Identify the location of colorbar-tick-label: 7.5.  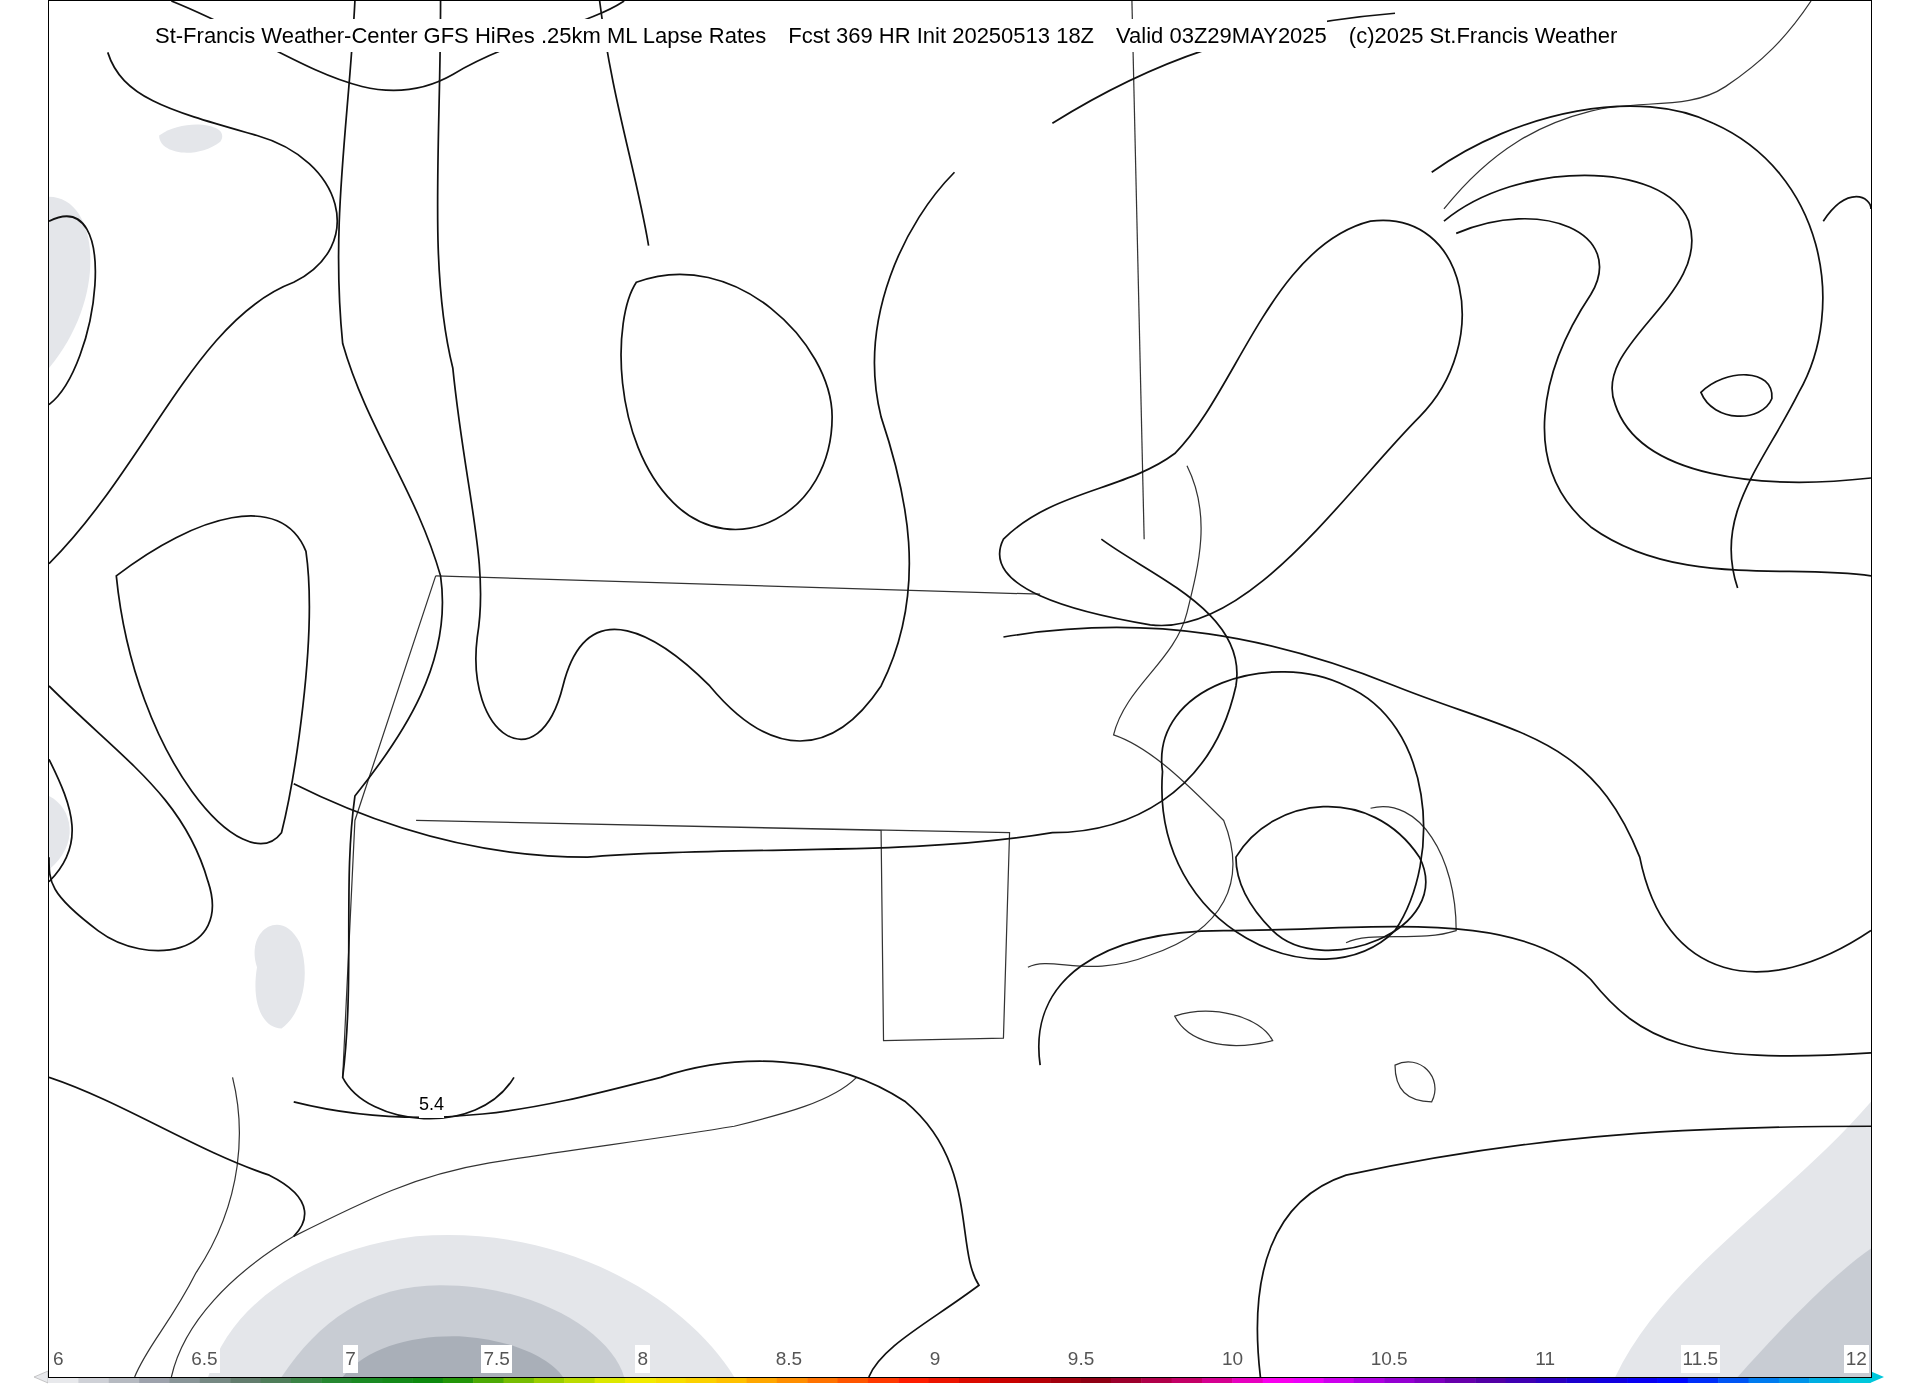
(496, 1358).